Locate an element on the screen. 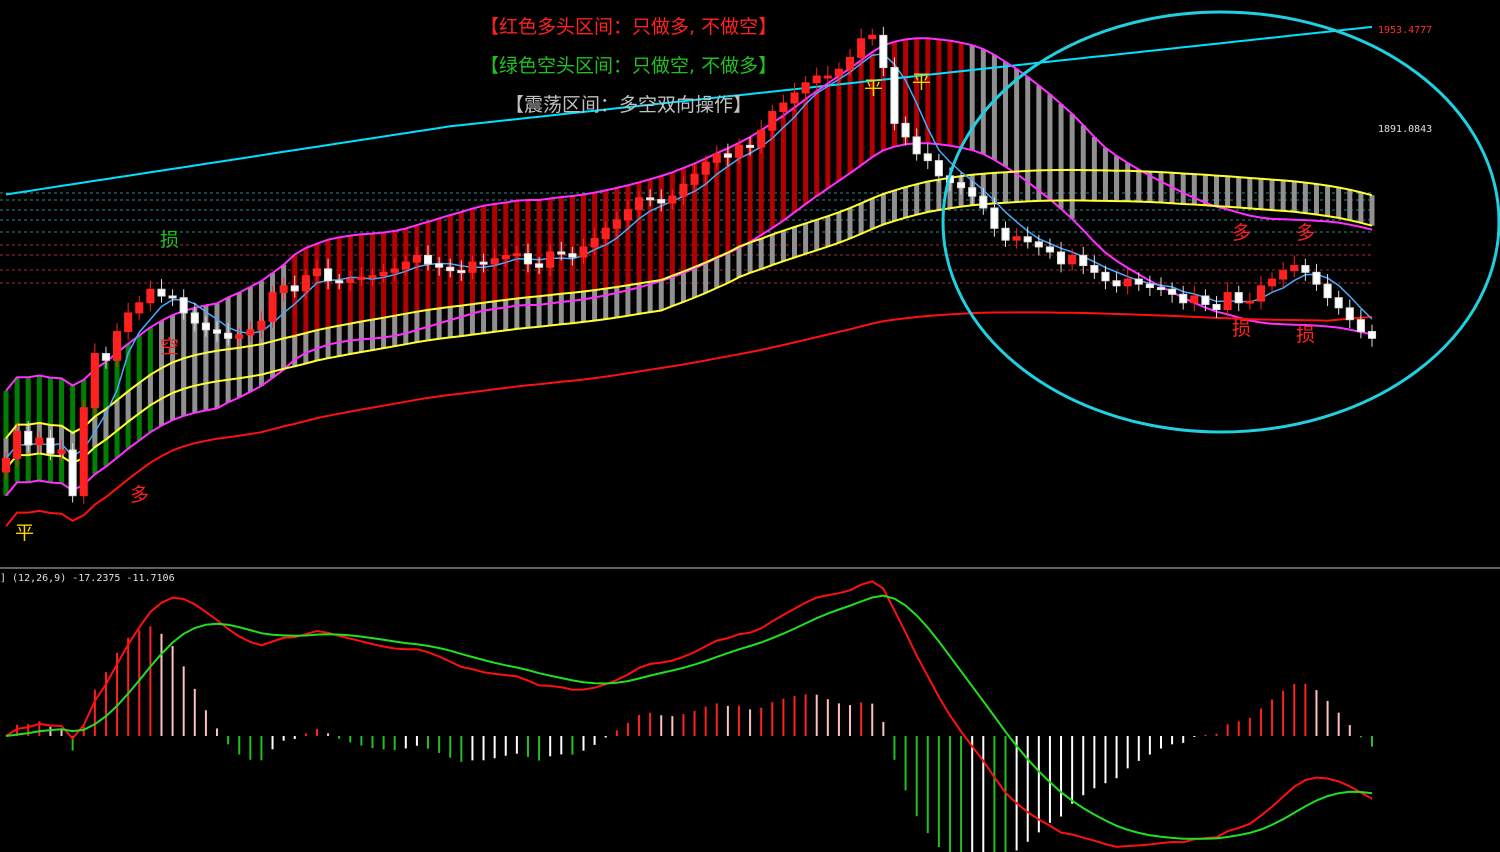 The height and width of the screenshot is (852, 1500). macd-indicator-label: ] (12,26,9) -17.2375 -11.7106 is located at coordinates (87, 578).